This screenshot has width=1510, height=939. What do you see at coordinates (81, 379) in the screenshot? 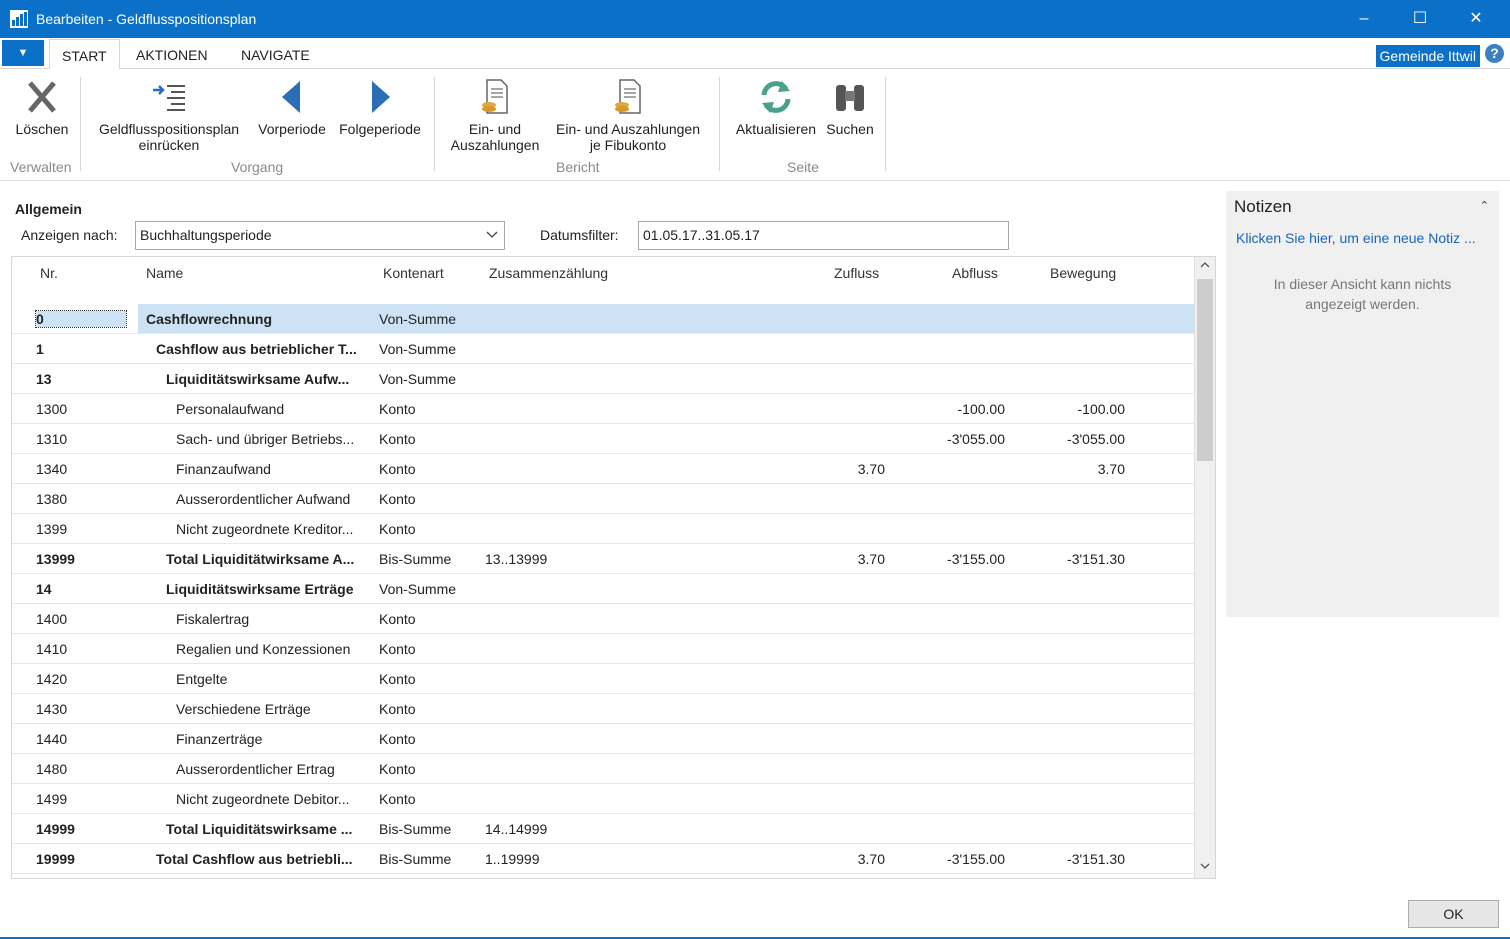
I see `cell-nr: 13` at bounding box center [81, 379].